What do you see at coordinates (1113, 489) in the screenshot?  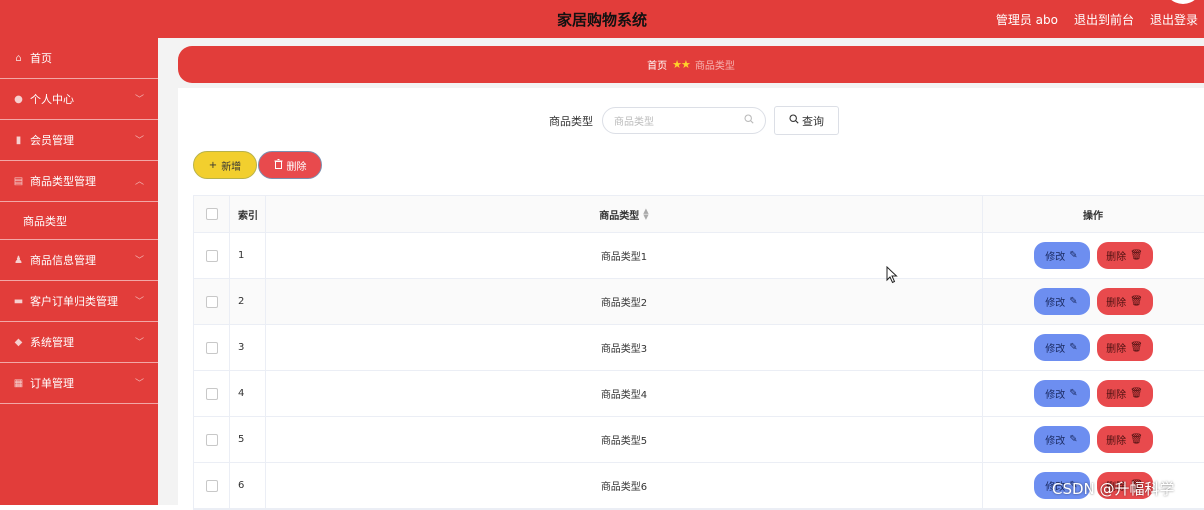 I see `watermark: CSDN @升幅科学` at bounding box center [1113, 489].